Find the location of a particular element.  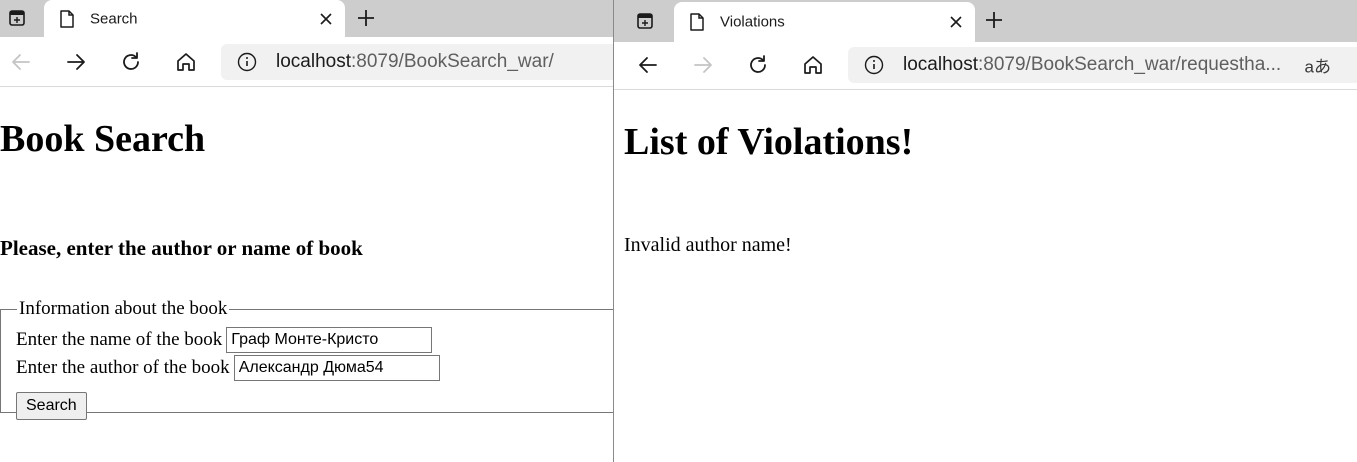

fieldset-legend: Information about the book is located at coordinates (123, 309).